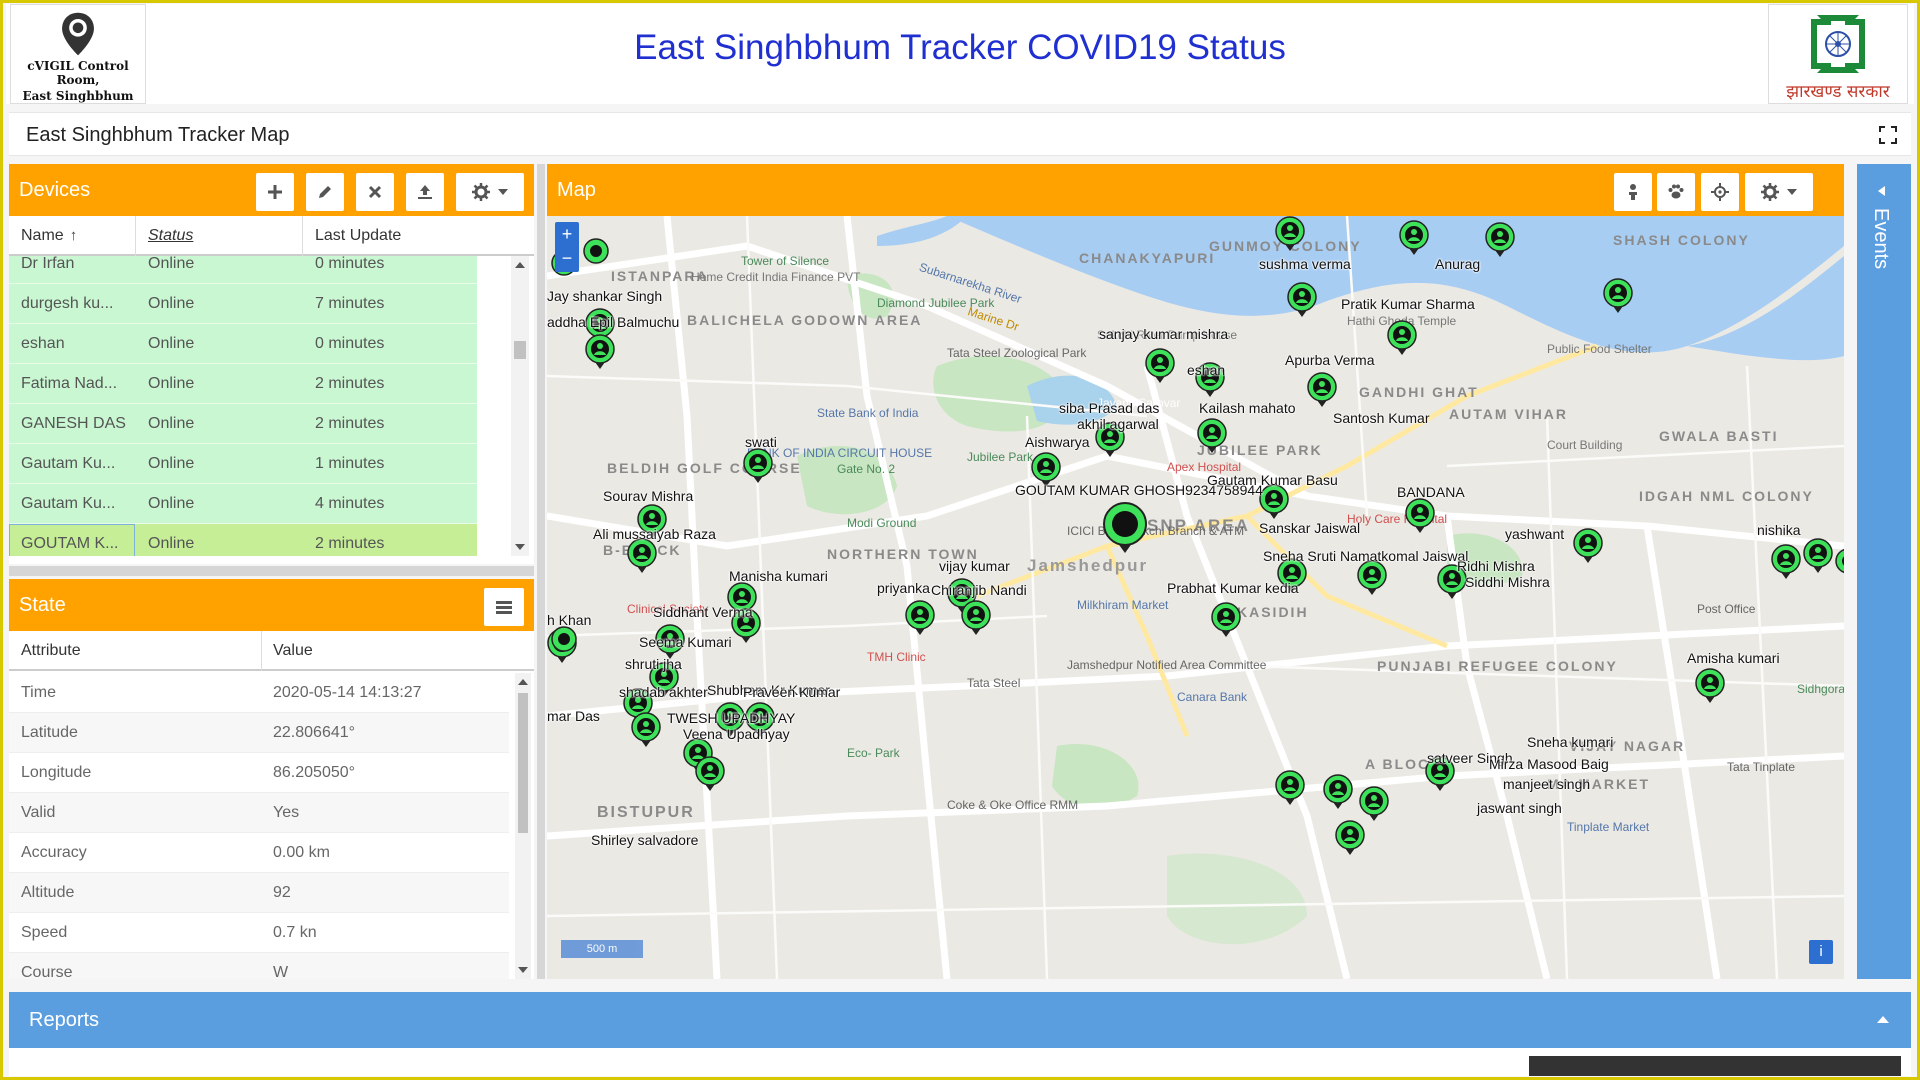 The image size is (1920, 1080). I want to click on selected-device-marker-icon, so click(1125, 528).